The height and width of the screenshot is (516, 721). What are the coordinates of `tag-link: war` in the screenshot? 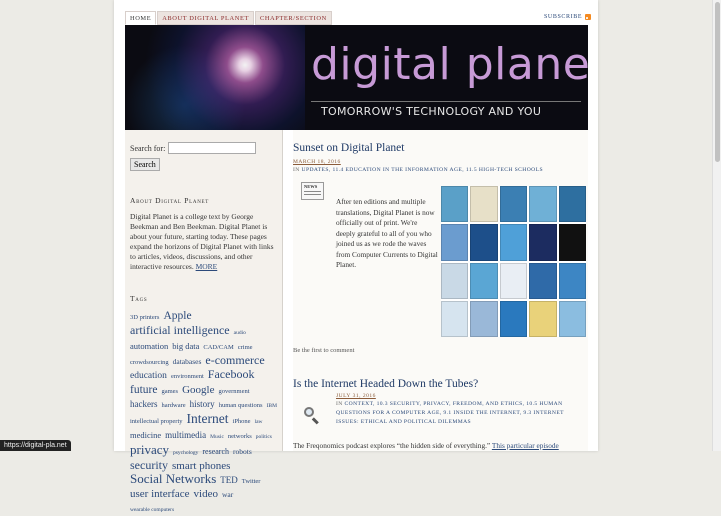 It's located at (227, 494).